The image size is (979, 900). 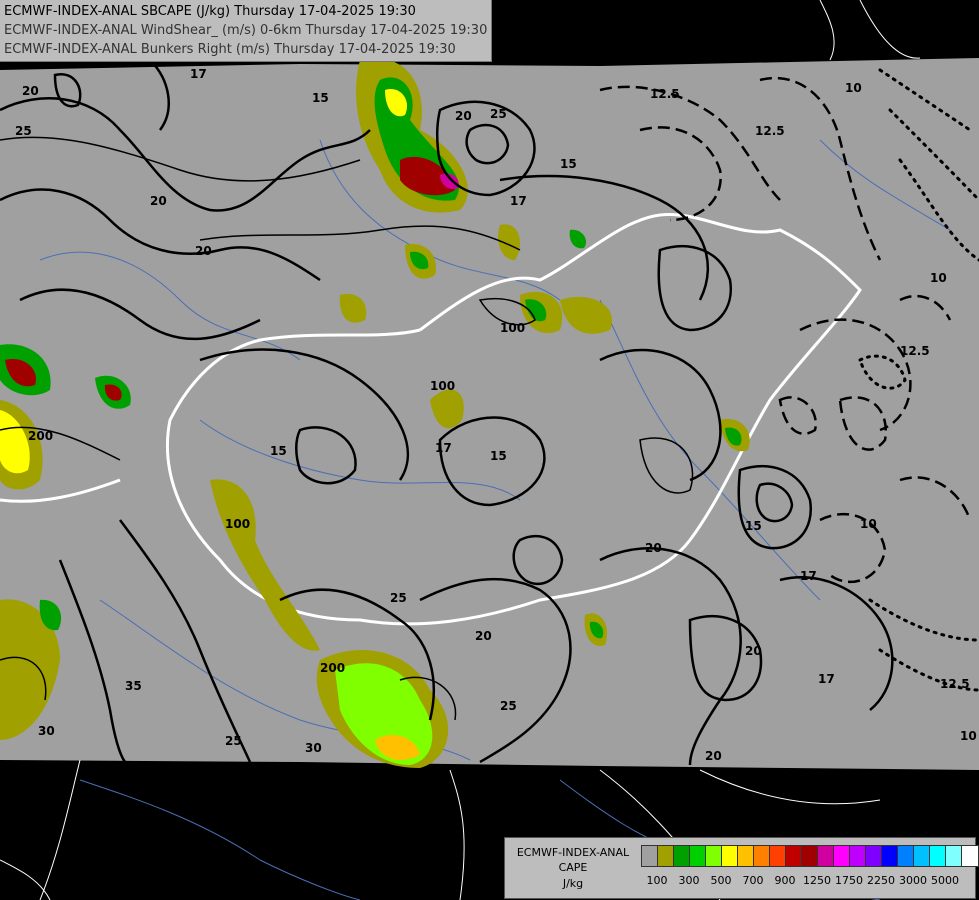 I want to click on legend-tick-label: 1750, so click(x=849, y=880).